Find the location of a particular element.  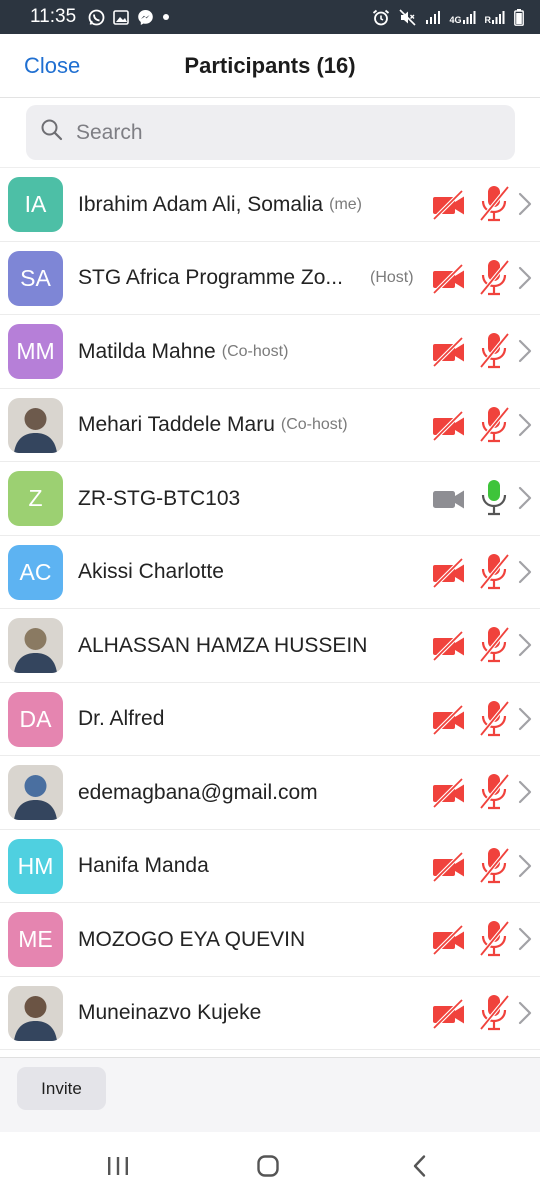

participant-row: Mehari Taddele Maru (Co-host) is located at coordinates (270, 425).